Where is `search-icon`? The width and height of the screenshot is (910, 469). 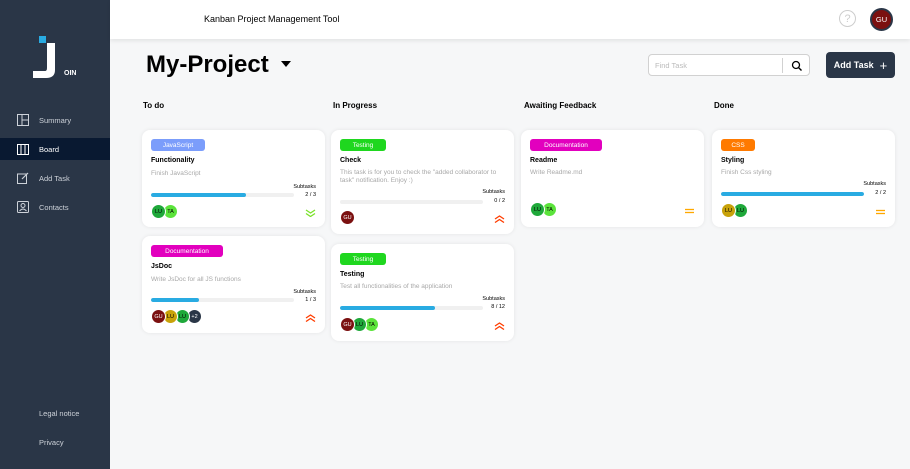 search-icon is located at coordinates (797, 66).